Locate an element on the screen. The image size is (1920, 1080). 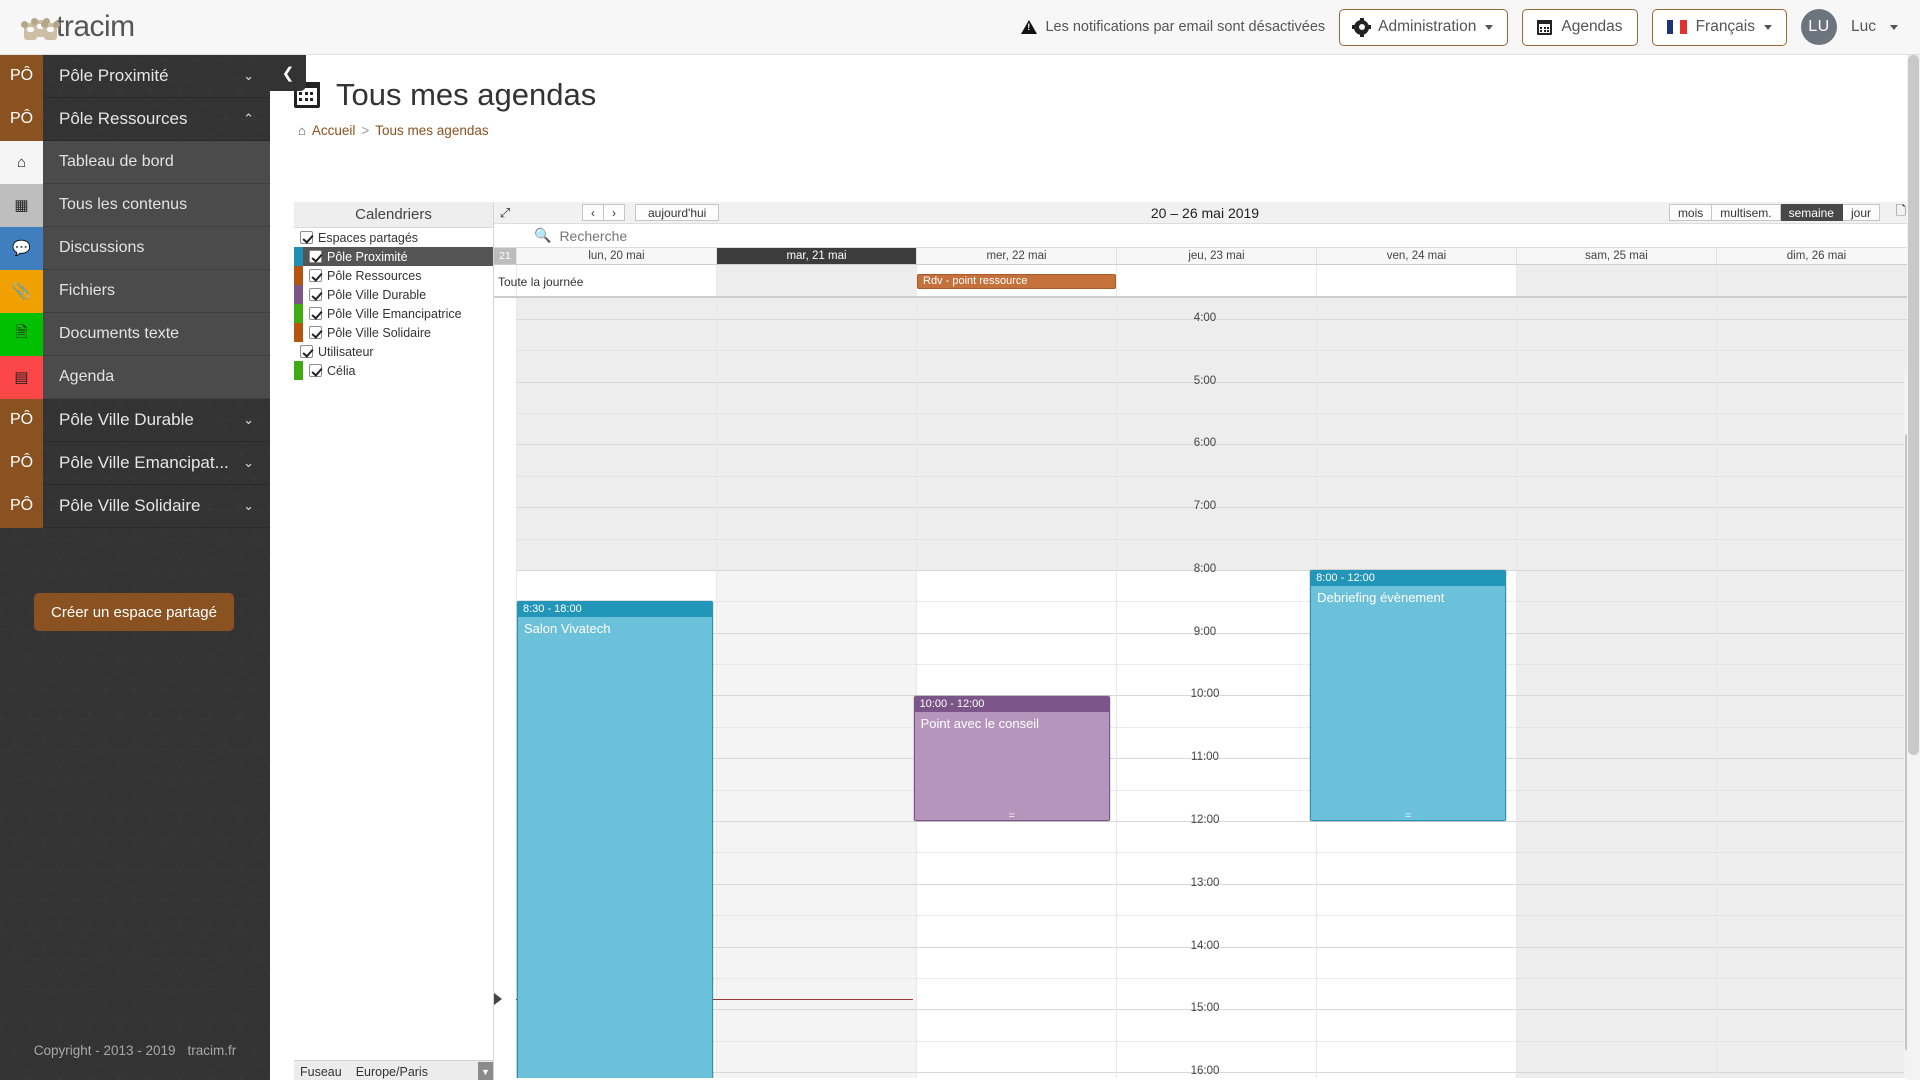
agendas-button: Agendas is located at coordinates (1580, 27).